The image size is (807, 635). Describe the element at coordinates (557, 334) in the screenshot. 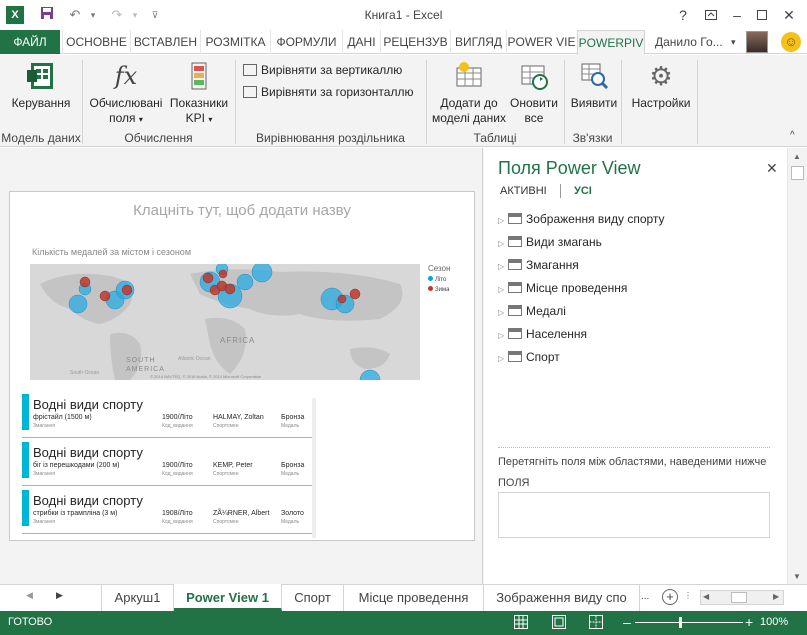

I see `field-table-label: Населення` at that location.